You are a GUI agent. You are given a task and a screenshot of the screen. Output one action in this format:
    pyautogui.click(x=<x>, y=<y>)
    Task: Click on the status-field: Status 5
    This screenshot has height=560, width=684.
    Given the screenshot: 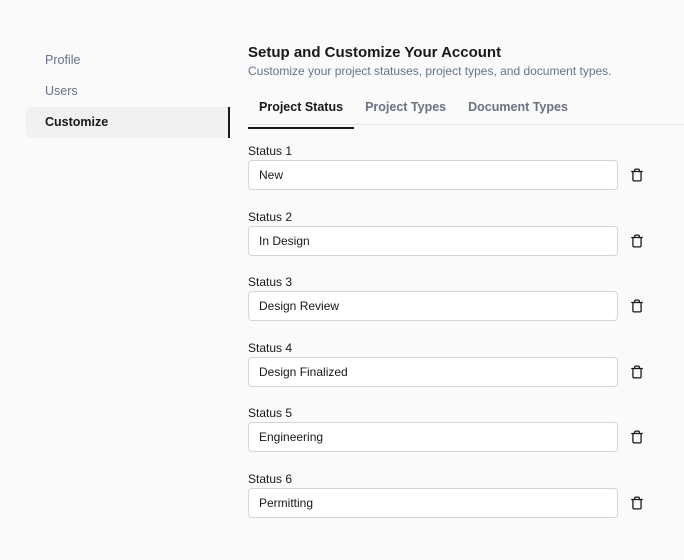 What is the action you would take?
    pyautogui.click(x=466, y=439)
    